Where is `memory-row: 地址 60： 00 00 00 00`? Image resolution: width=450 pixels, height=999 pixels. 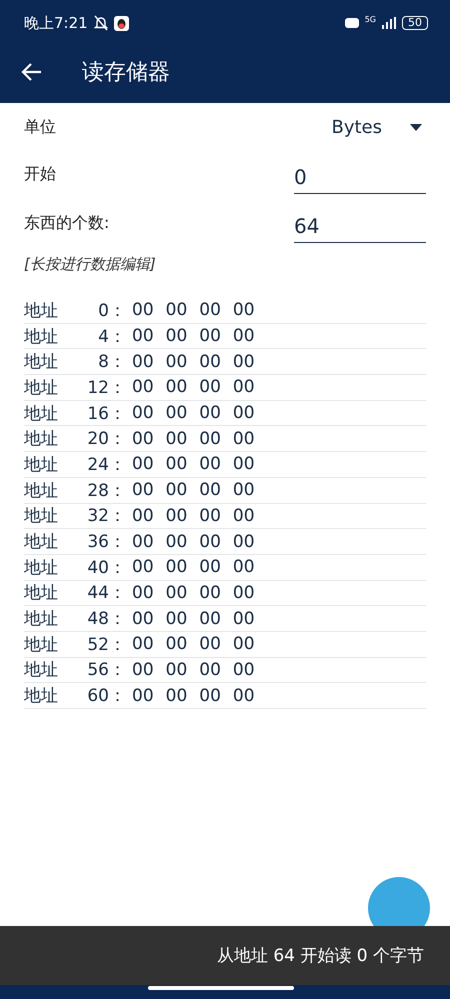 memory-row: 地址 60： 00 00 00 00 is located at coordinates (225, 696).